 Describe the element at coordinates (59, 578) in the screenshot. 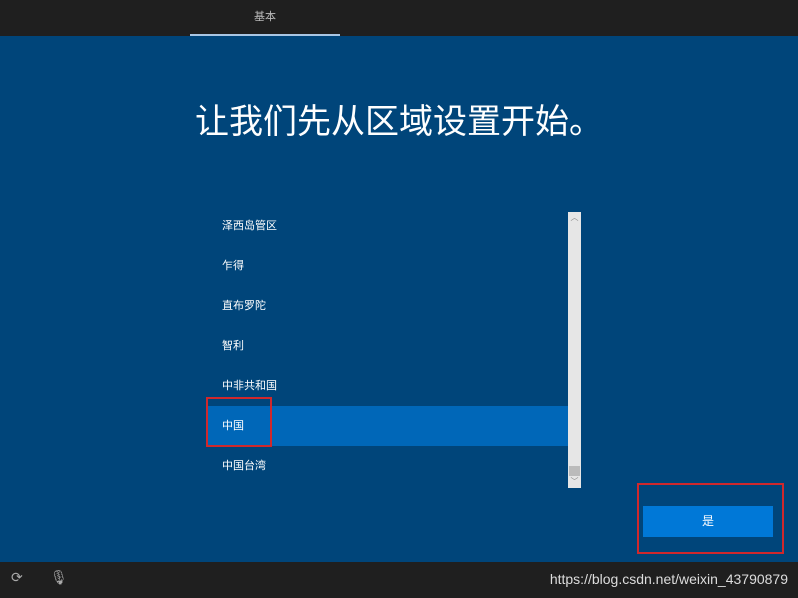

I see `microphone-icon: 🎙` at that location.